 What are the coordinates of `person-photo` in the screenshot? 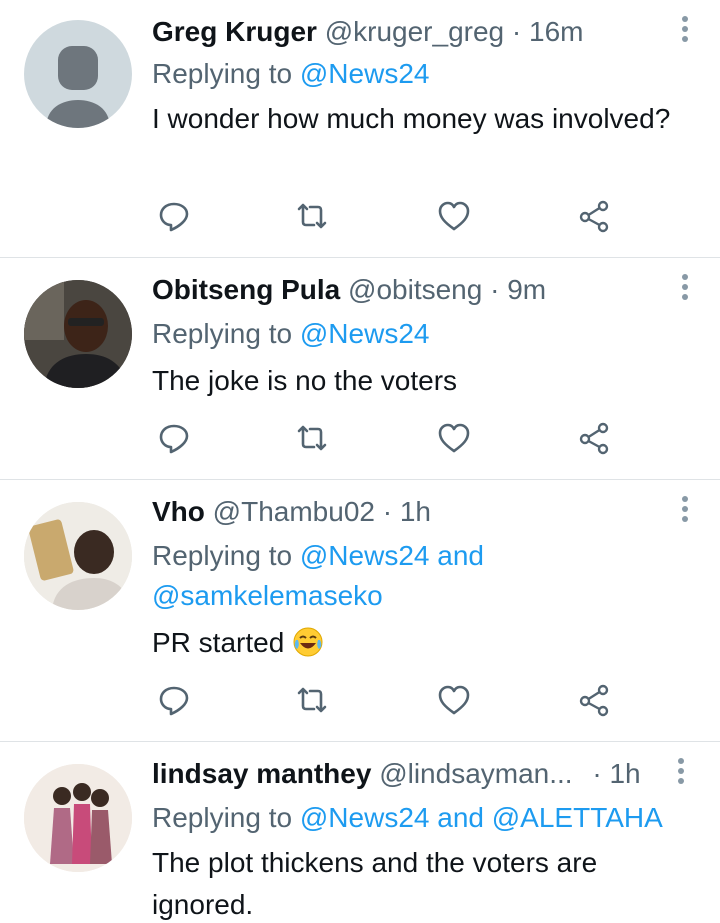 It's located at (78, 334).